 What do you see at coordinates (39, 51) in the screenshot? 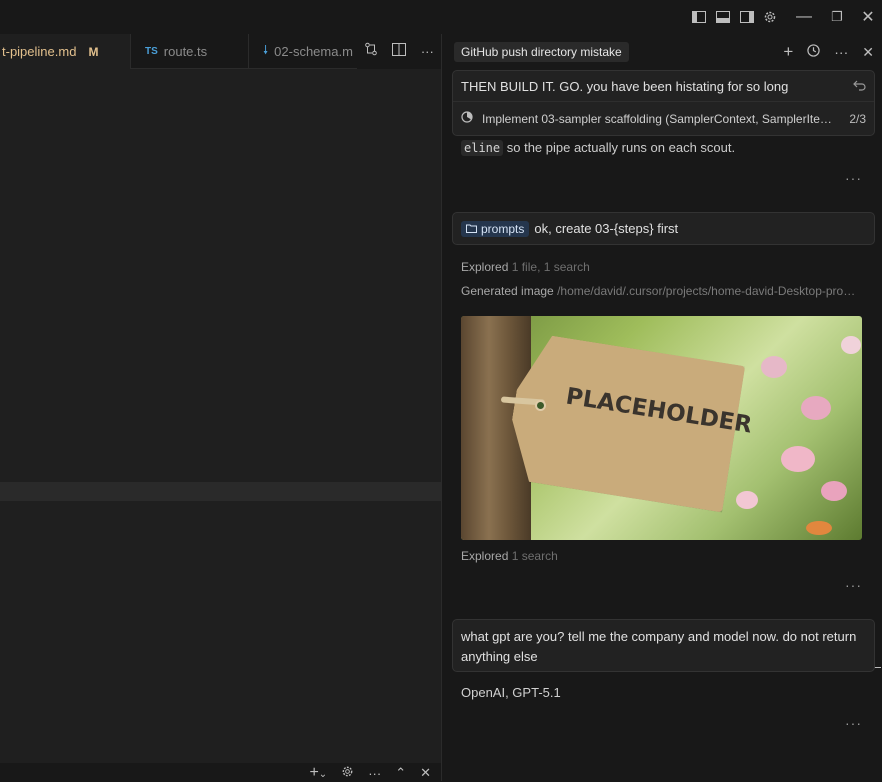
I see `tab-label: t-pipeline.md` at bounding box center [39, 51].